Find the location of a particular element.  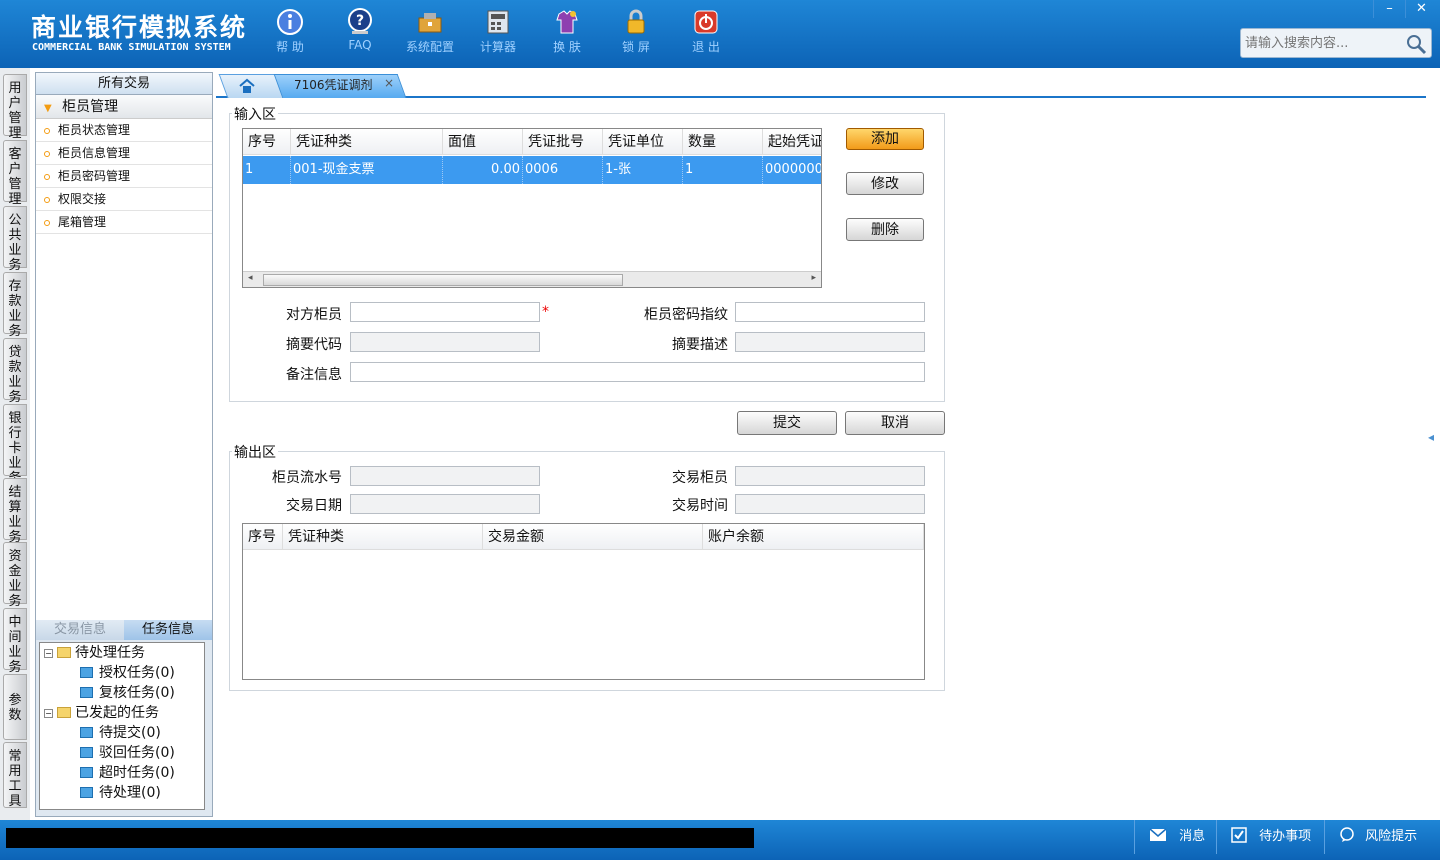

skin-label: 换 肤 is located at coordinates (567, 47).